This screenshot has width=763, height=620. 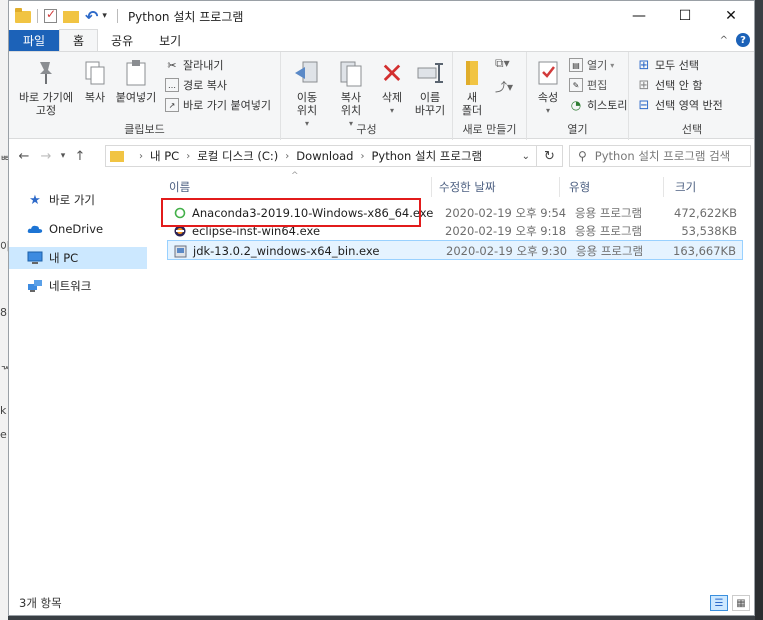 I want to click on large-icons-view-icon: ▦, so click(x=741, y=603).